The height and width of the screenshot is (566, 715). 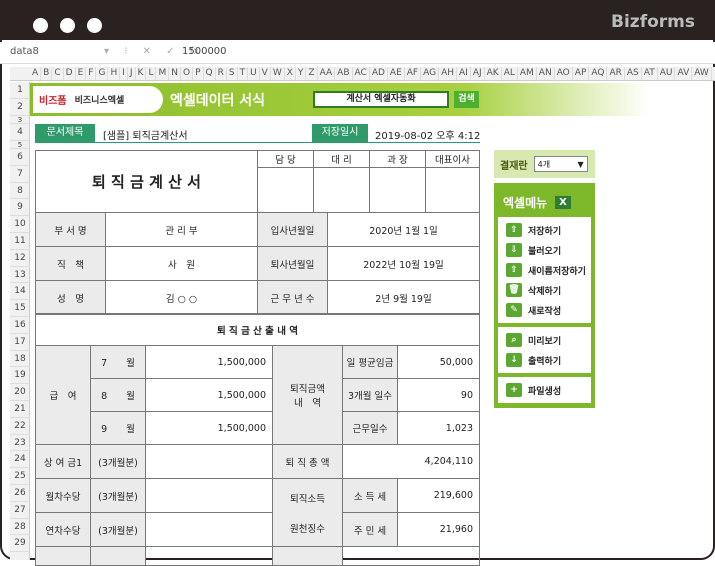 I want to click on row-header: 12, so click(x=20, y=258).